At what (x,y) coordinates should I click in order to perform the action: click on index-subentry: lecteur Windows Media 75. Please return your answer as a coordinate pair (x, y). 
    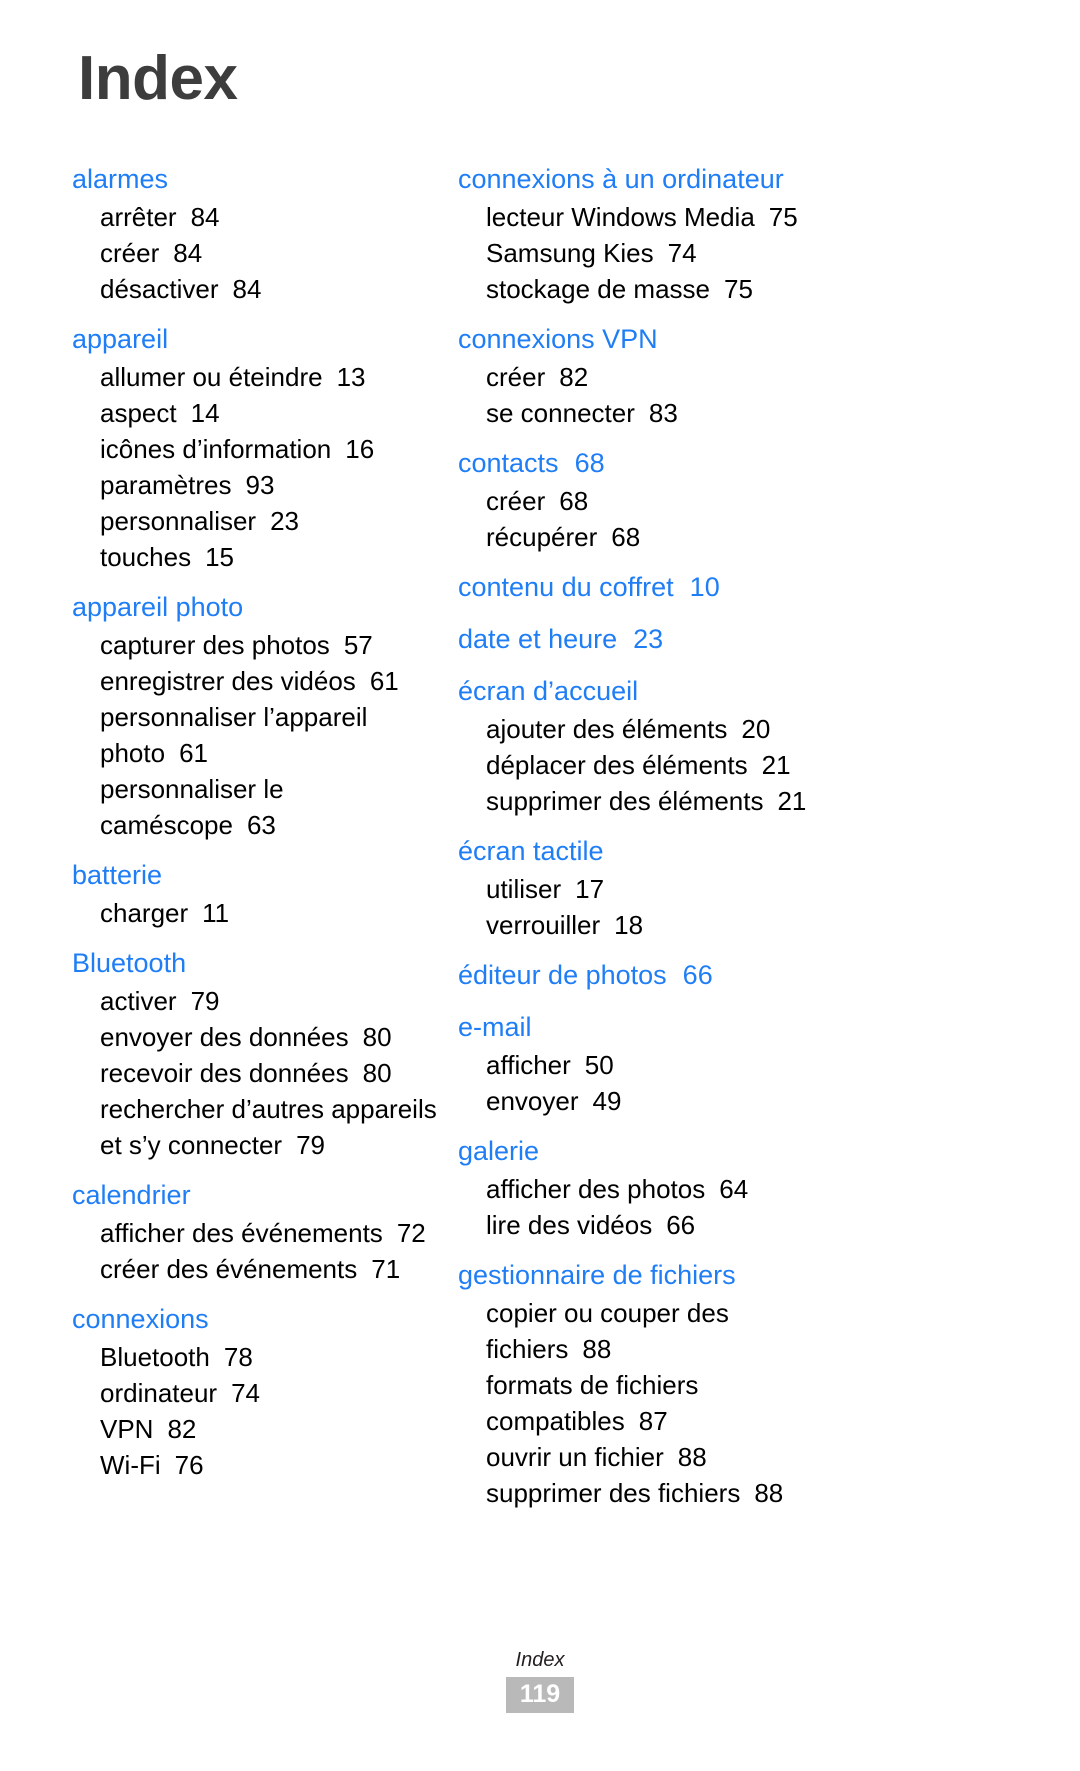
    Looking at the image, I should click on (734, 217).